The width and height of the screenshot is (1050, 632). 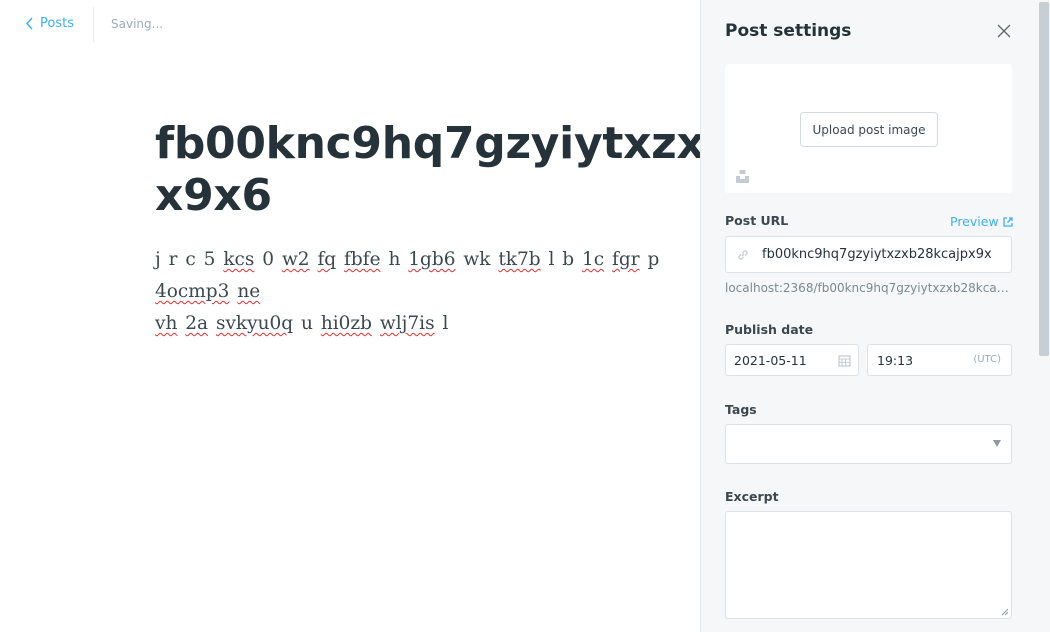 I want to click on body-word: 5, so click(x=209, y=259).